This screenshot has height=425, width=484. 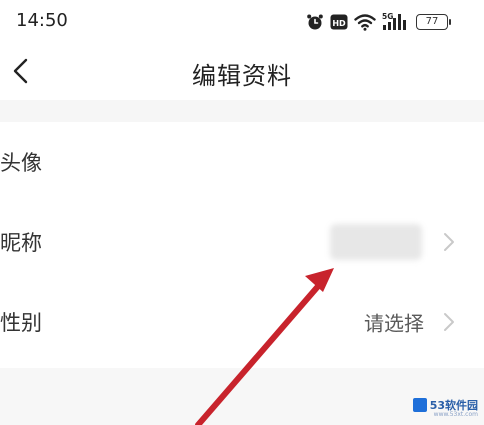 What do you see at coordinates (315, 22) in the screenshot?
I see `alarm-icon` at bounding box center [315, 22].